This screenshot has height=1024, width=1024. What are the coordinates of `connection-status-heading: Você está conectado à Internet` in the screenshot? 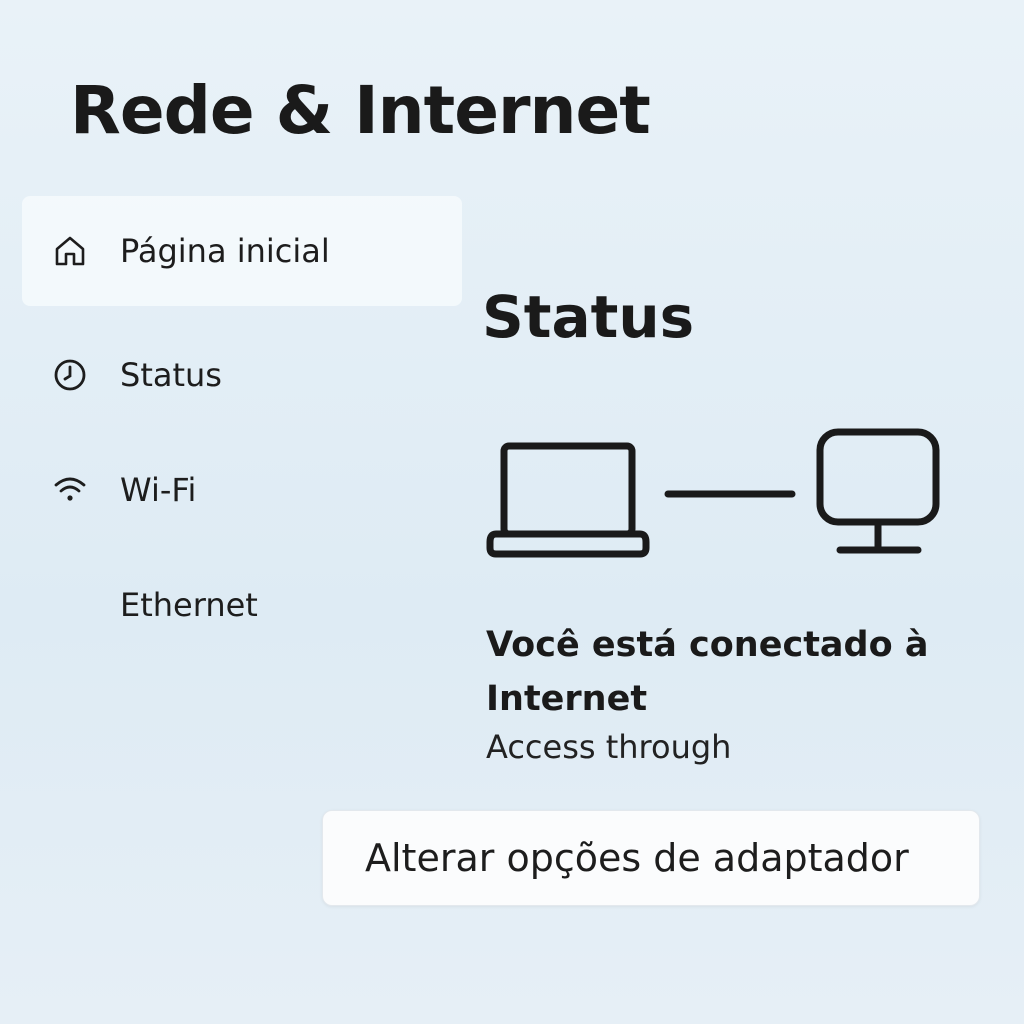 It's located at (707, 672).